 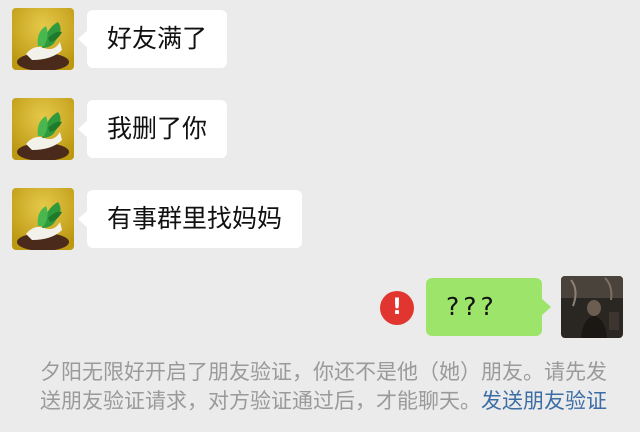 What do you see at coordinates (397, 308) in the screenshot?
I see `exclamation-icon: !` at bounding box center [397, 308].